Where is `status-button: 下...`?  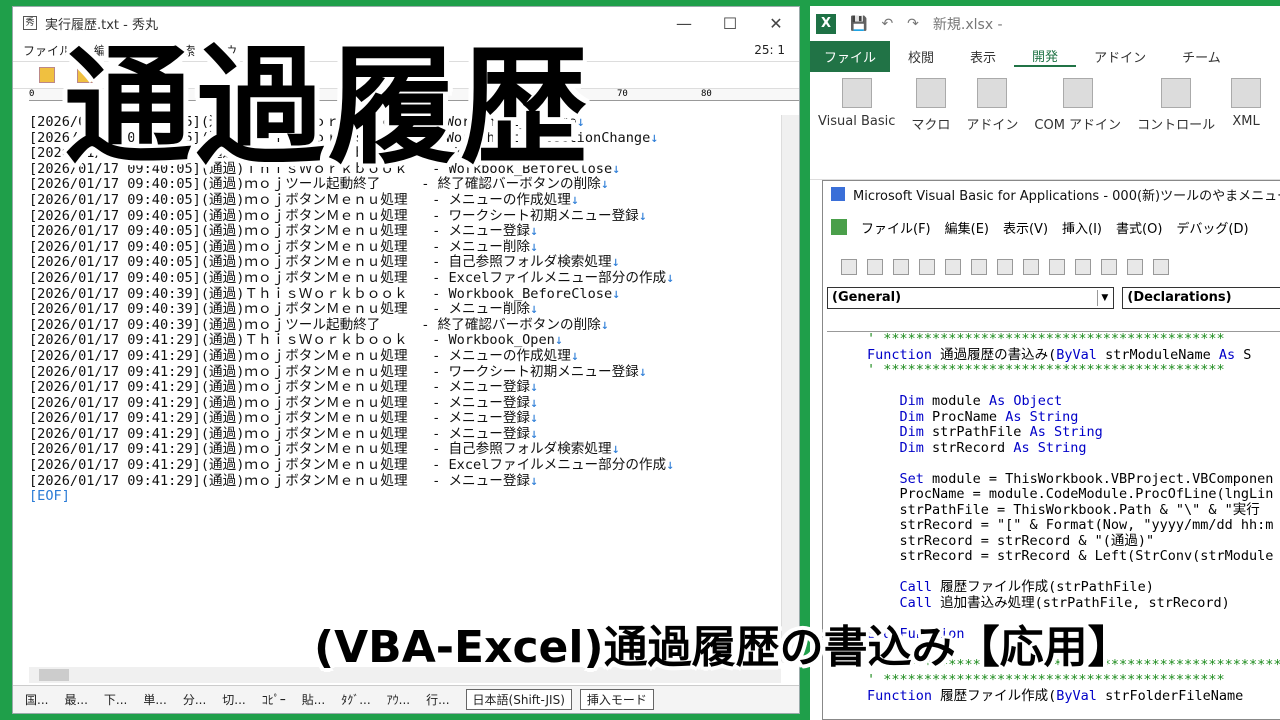
status-button: 下... is located at coordinates (115, 699).